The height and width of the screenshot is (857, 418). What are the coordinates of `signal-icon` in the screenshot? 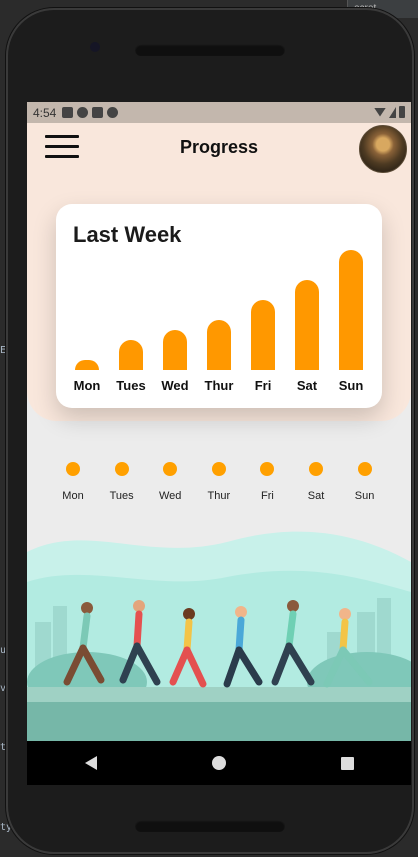 It's located at (392, 112).